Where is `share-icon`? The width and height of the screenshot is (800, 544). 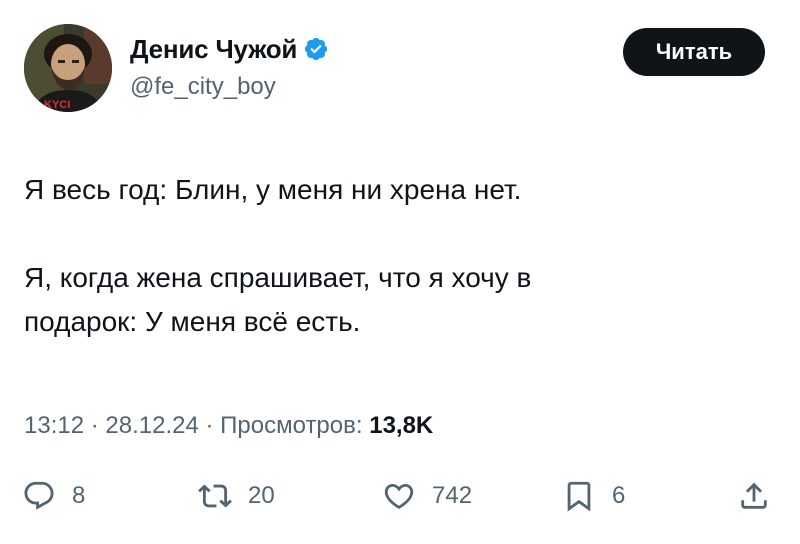
share-icon is located at coordinates (754, 496).